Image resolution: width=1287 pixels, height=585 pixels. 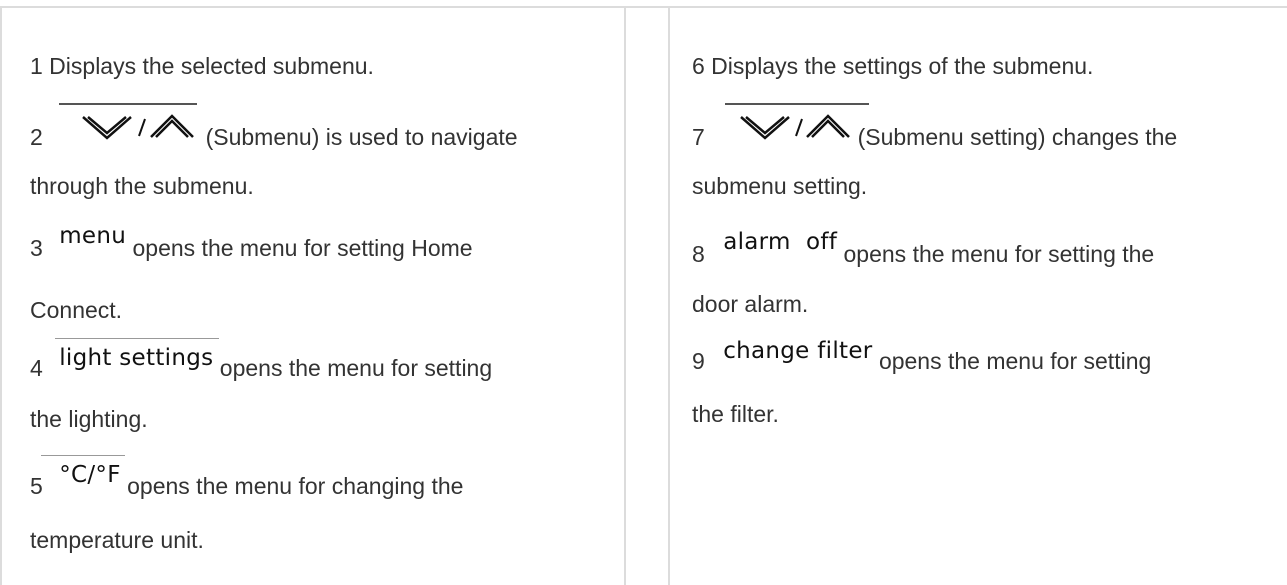 What do you see at coordinates (999, 254) in the screenshot?
I see `item-8-text: opens the menu for setting the` at bounding box center [999, 254].